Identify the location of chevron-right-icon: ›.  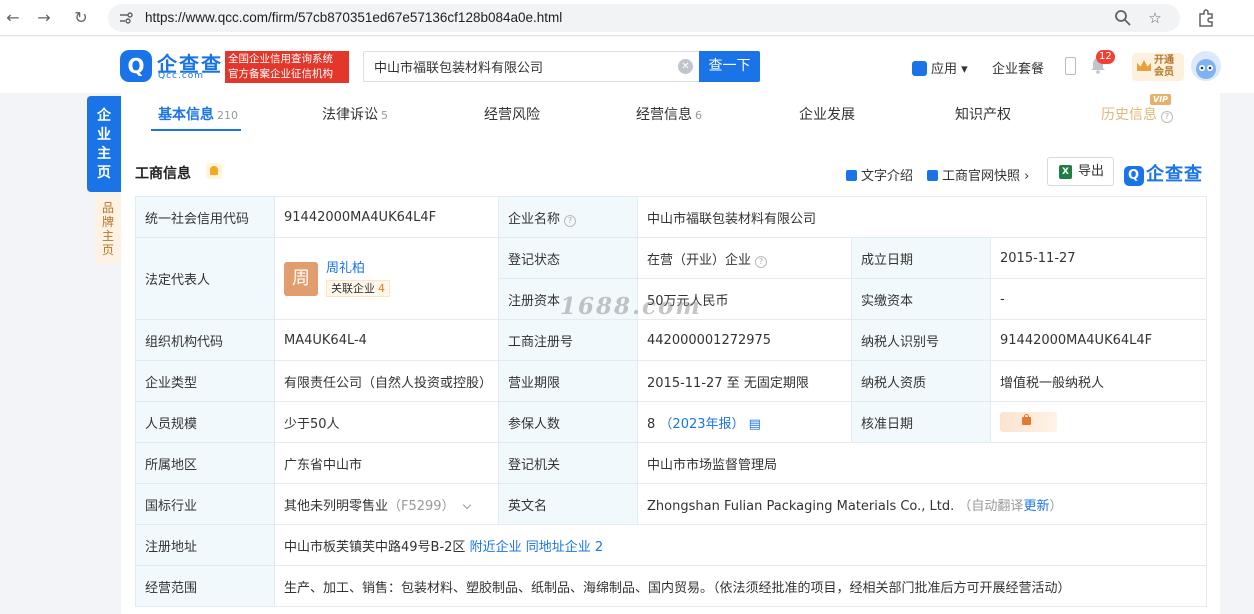
(1027, 176).